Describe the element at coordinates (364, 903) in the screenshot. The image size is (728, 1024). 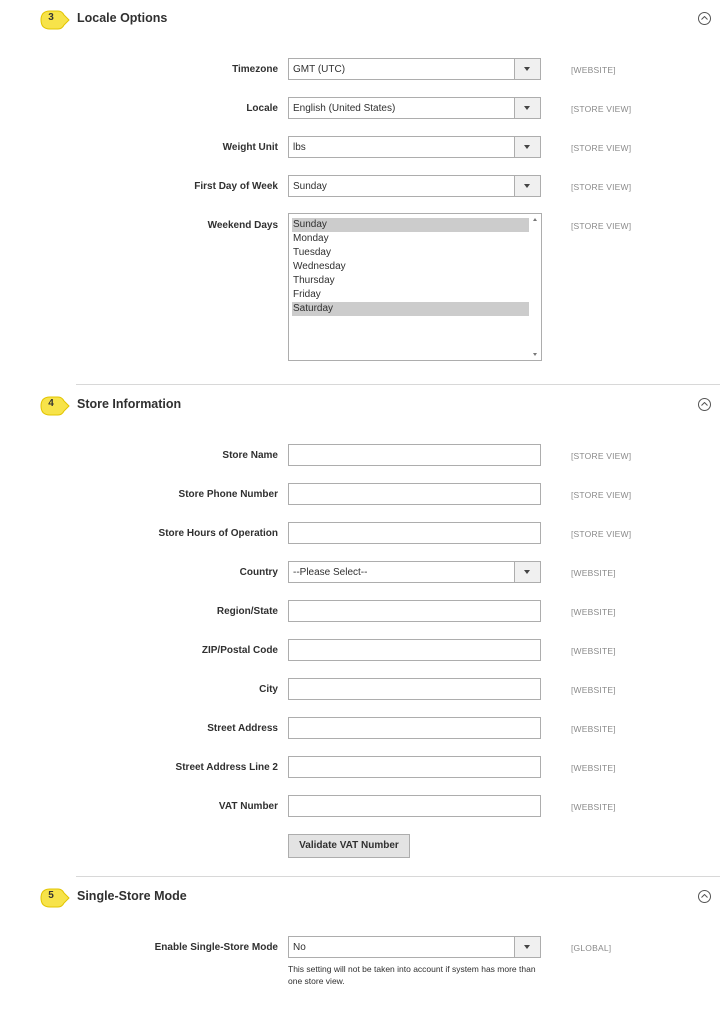
I see `single-store-mode-header: 5 Single-Store Mode` at that location.